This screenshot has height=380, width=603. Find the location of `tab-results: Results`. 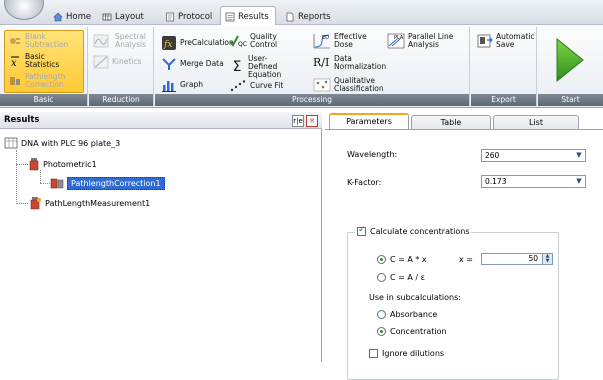

tab-results: Results is located at coordinates (248, 16).